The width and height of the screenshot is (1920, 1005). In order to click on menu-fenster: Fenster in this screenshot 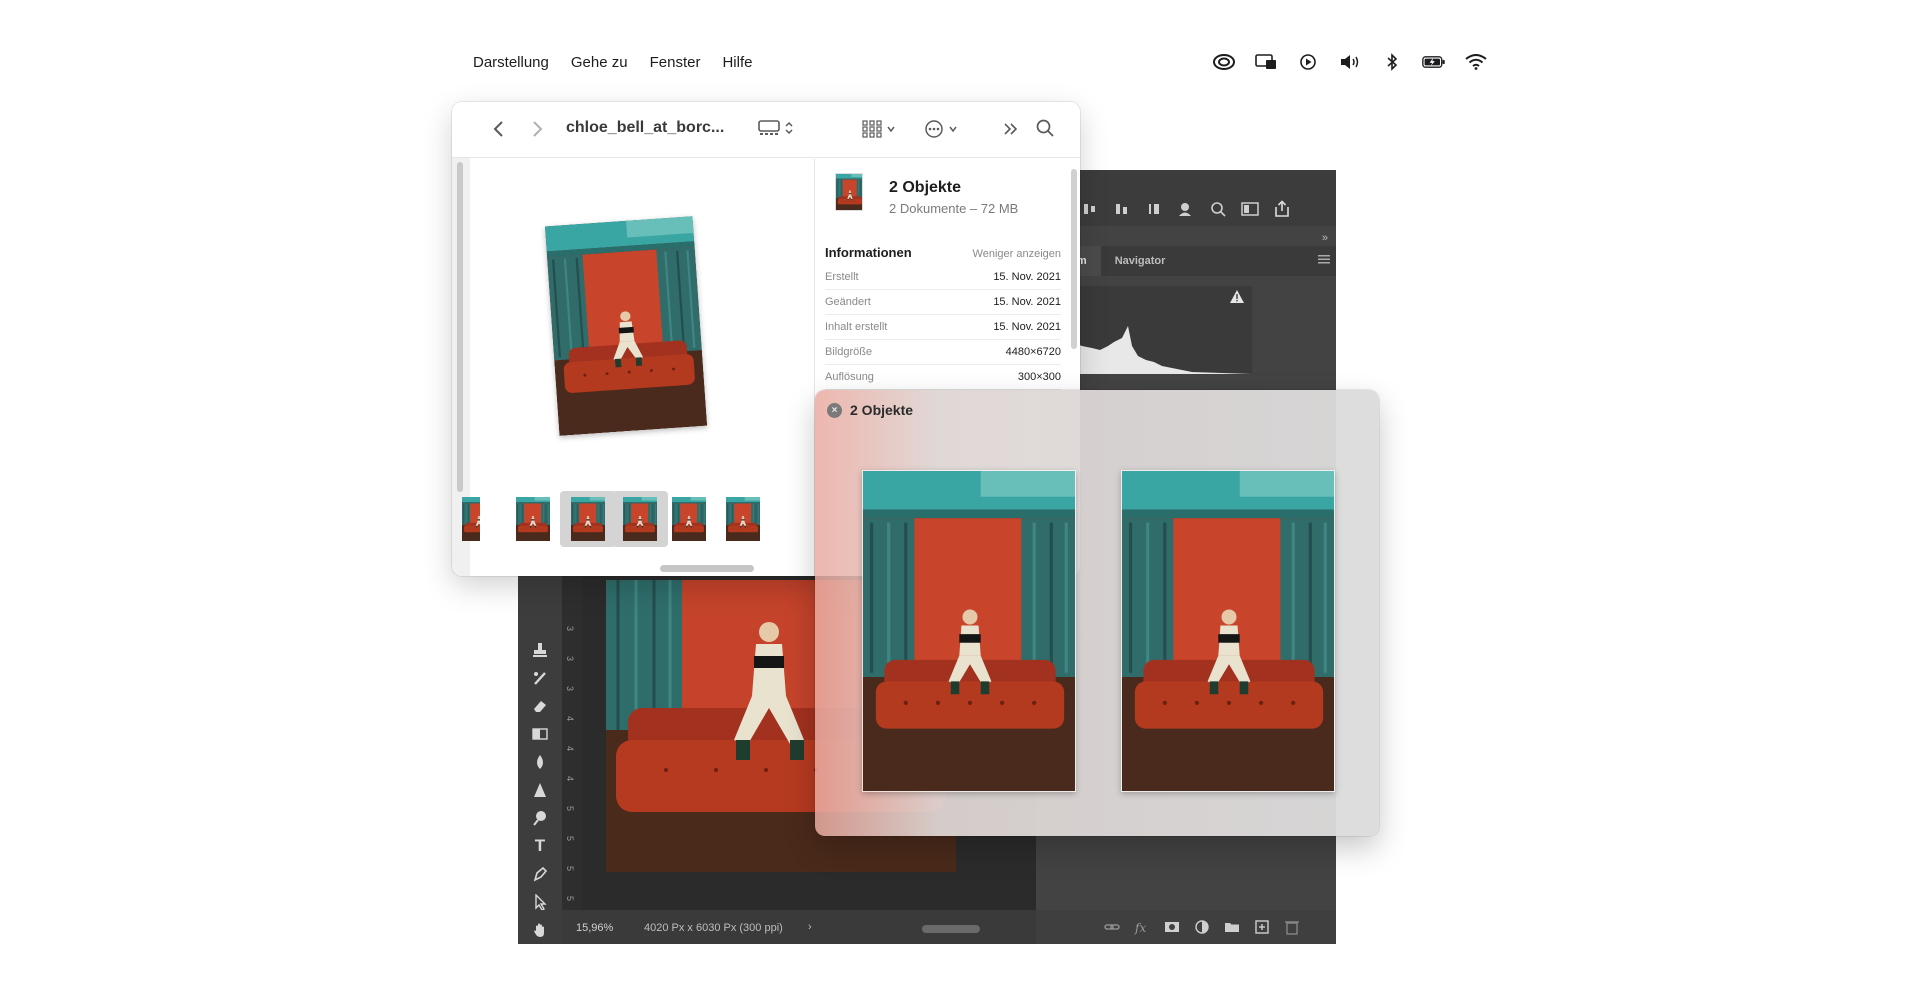, I will do `click(675, 62)`.